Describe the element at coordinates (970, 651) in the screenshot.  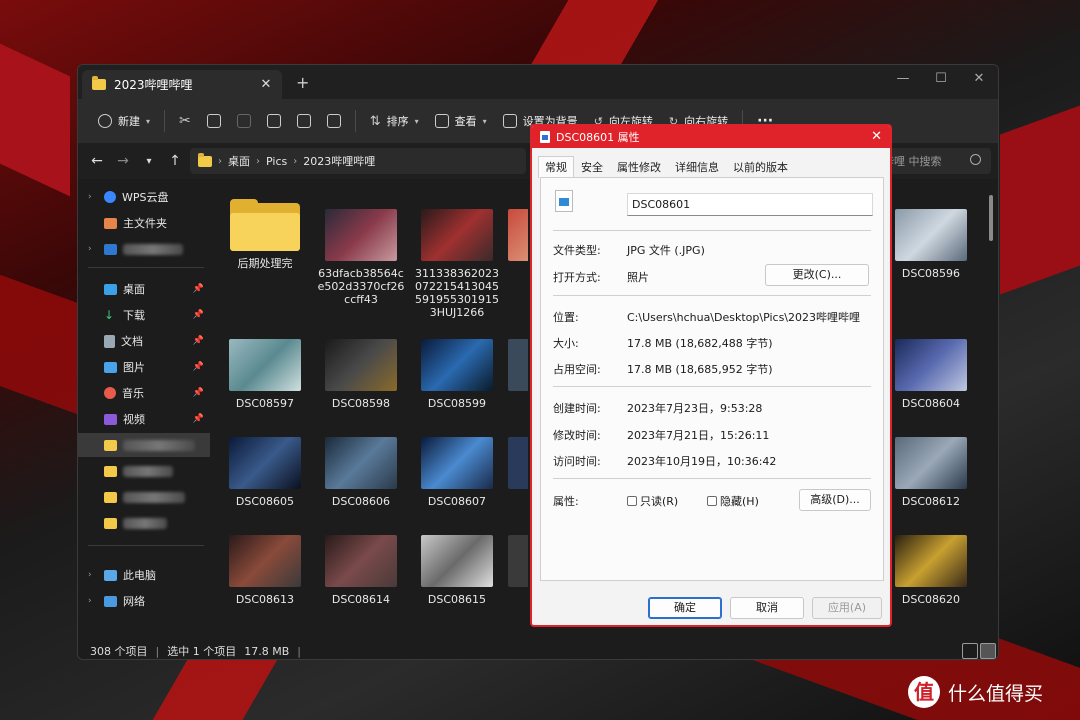
I see `details-view-icon` at that location.